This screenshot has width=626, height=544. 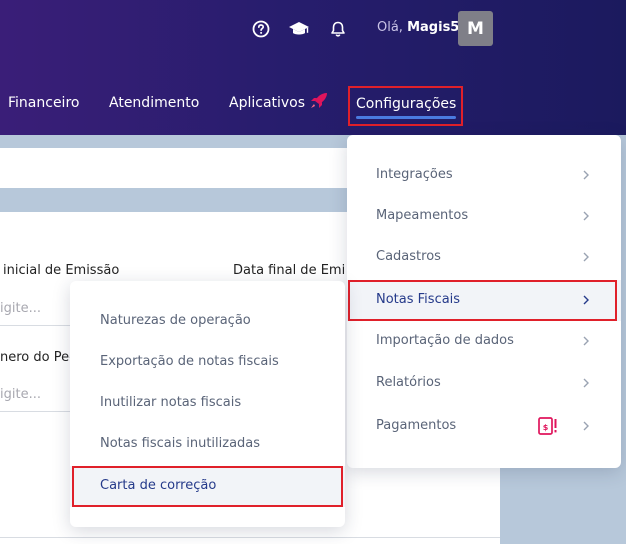 What do you see at coordinates (414, 174) in the screenshot?
I see `menu-item-label: Integrações` at bounding box center [414, 174].